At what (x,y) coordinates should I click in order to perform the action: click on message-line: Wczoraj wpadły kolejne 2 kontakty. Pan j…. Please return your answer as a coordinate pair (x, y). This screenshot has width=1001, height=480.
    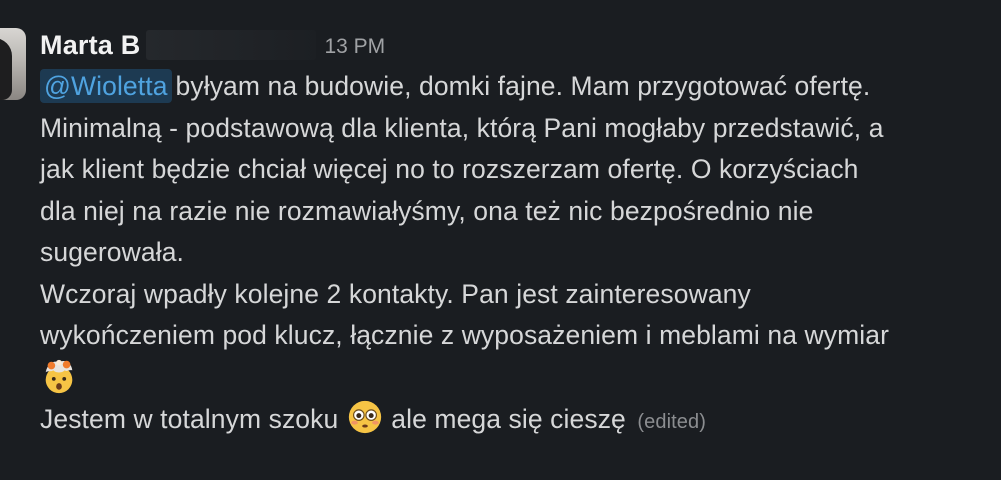
    Looking at the image, I should click on (515, 295).